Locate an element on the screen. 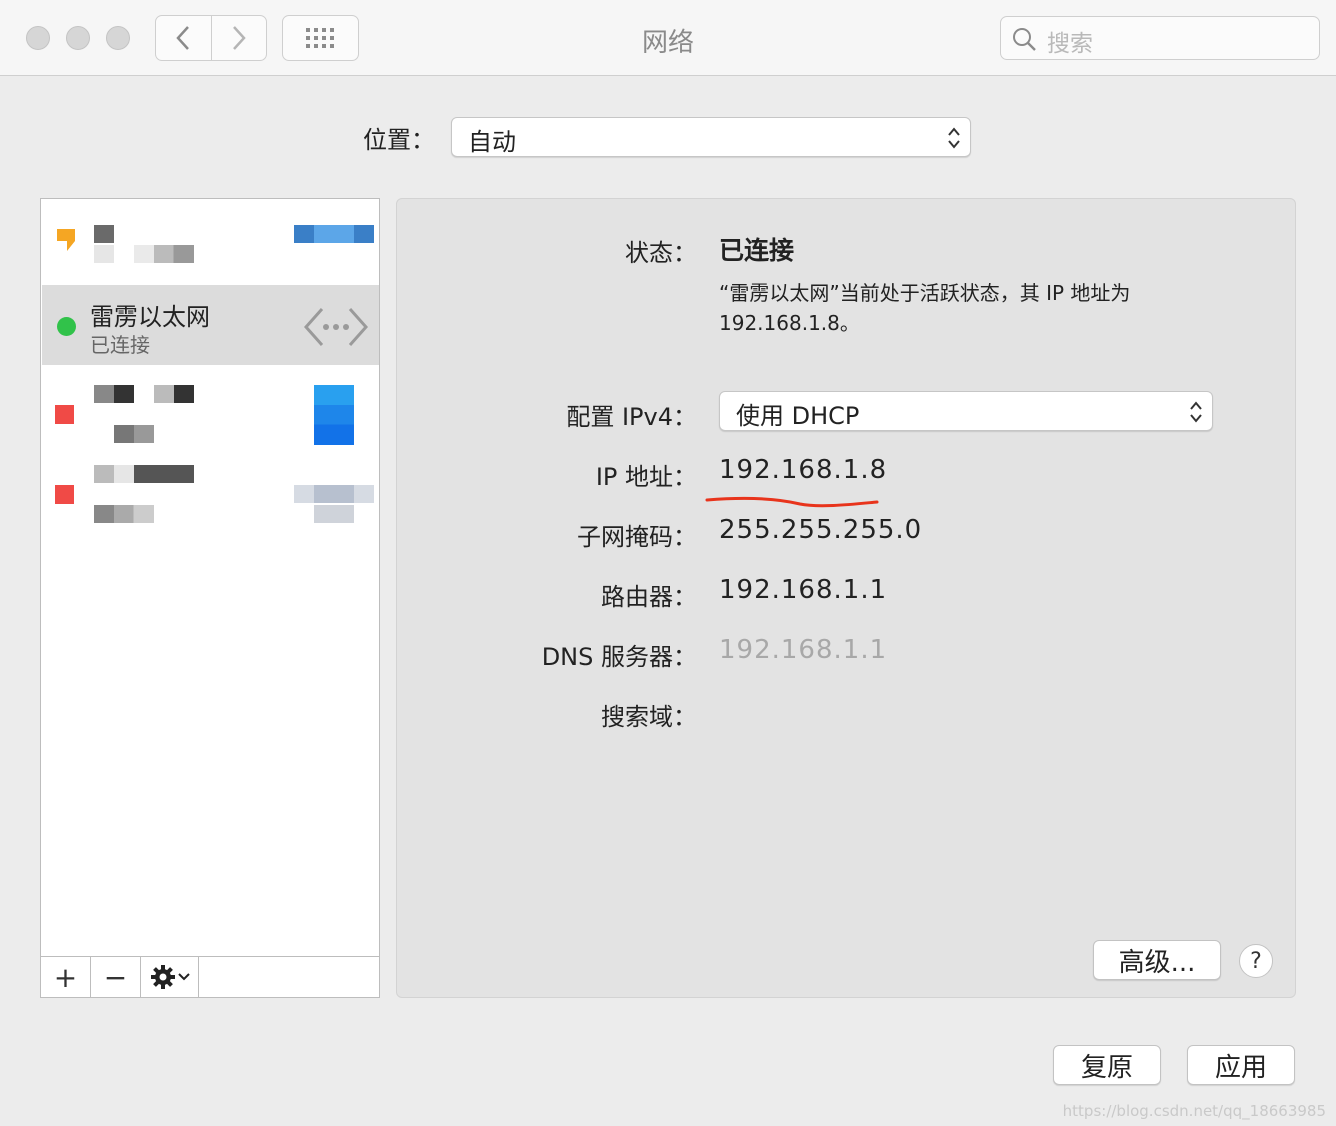 This screenshot has width=1336, height=1126. router-label: 路由器： is located at coordinates (649, 597).